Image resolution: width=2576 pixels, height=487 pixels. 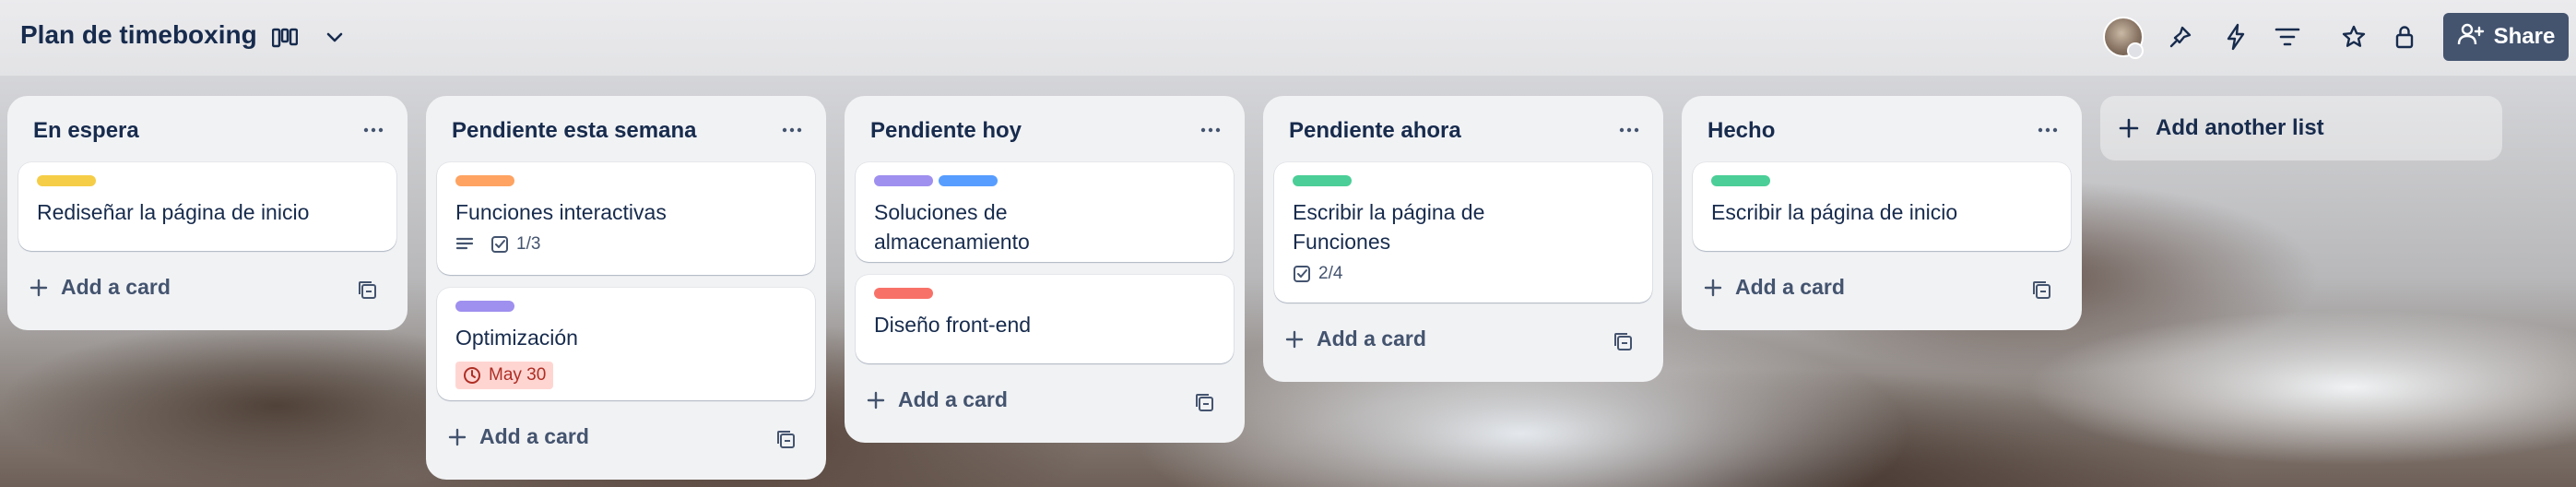 I want to click on due-date: May 30, so click(x=518, y=375).